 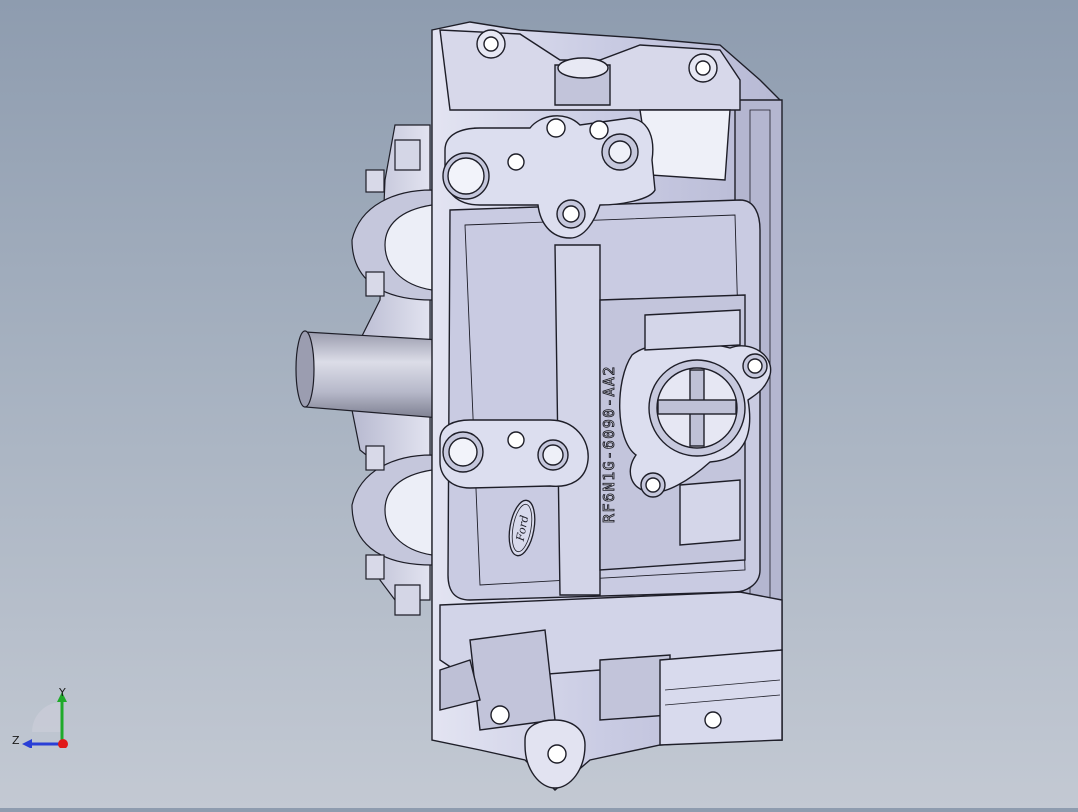 I want to click on x-axis-dot, so click(x=63, y=744).